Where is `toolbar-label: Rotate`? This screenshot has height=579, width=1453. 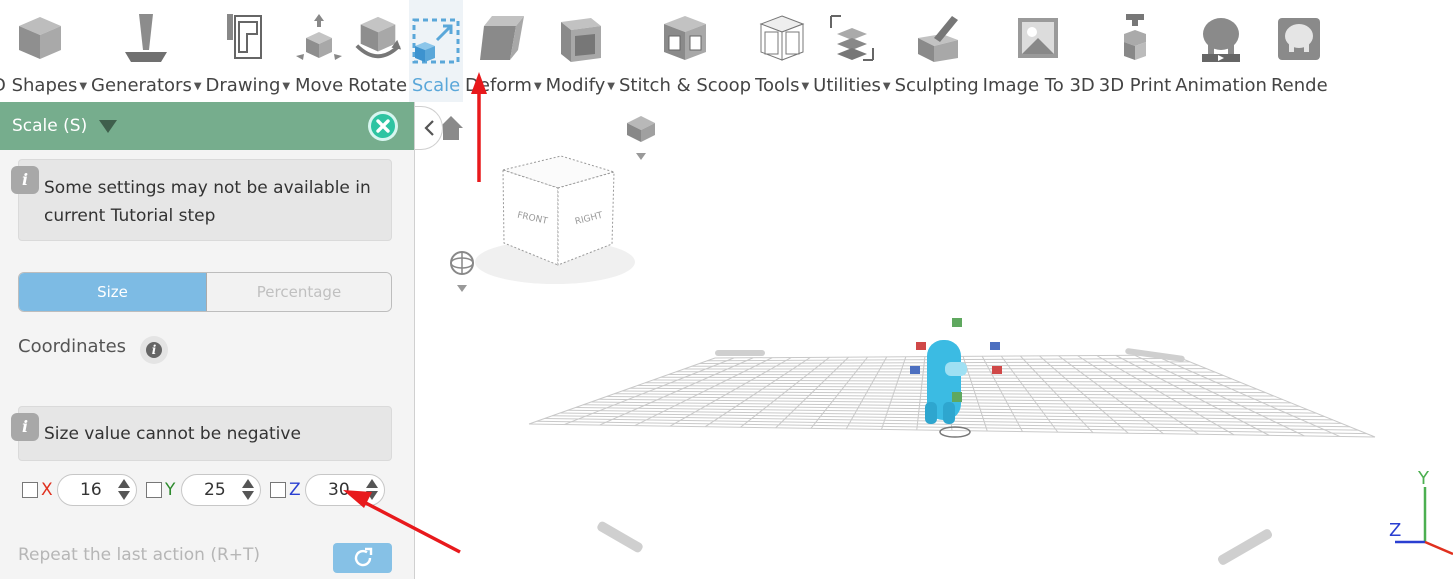
toolbar-label: Rotate is located at coordinates (378, 85).